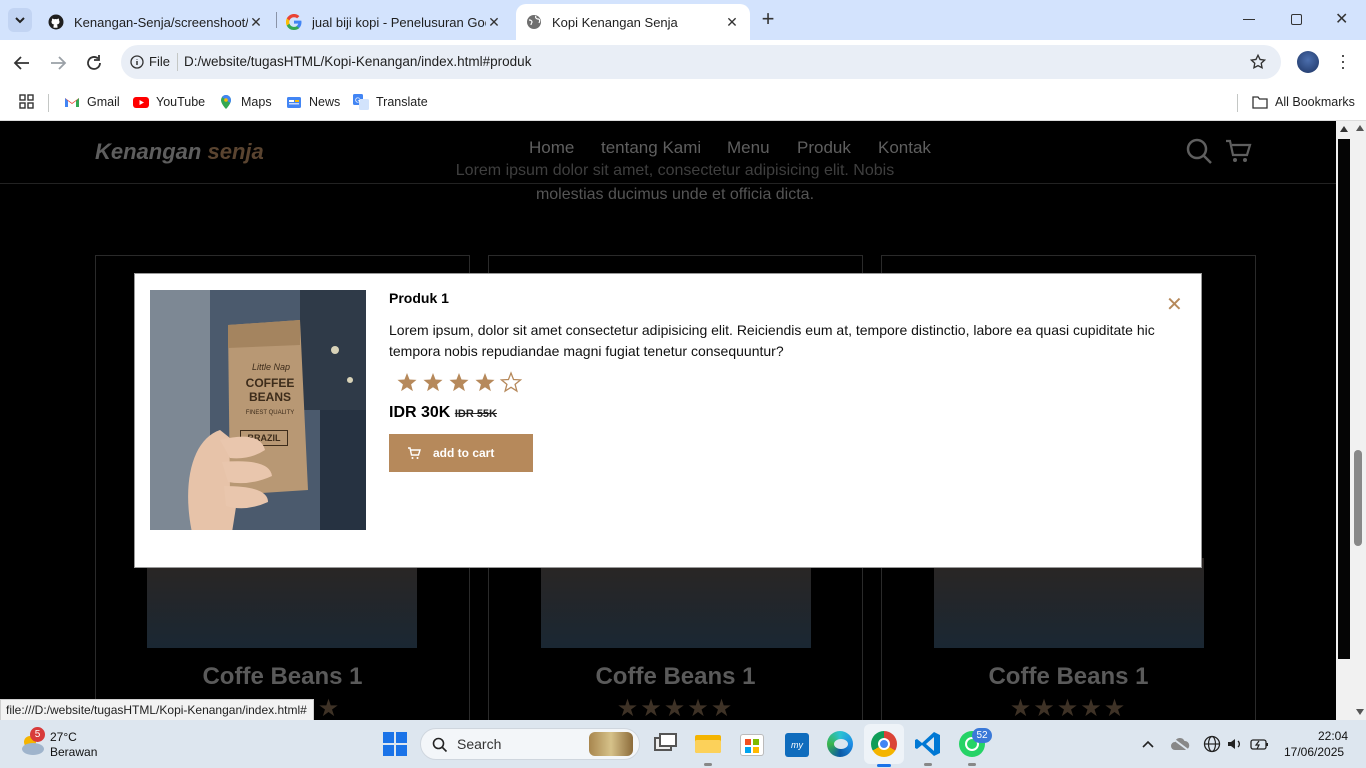  Describe the element at coordinates (357, 101) in the screenshot. I see `svg-text: G` at that location.